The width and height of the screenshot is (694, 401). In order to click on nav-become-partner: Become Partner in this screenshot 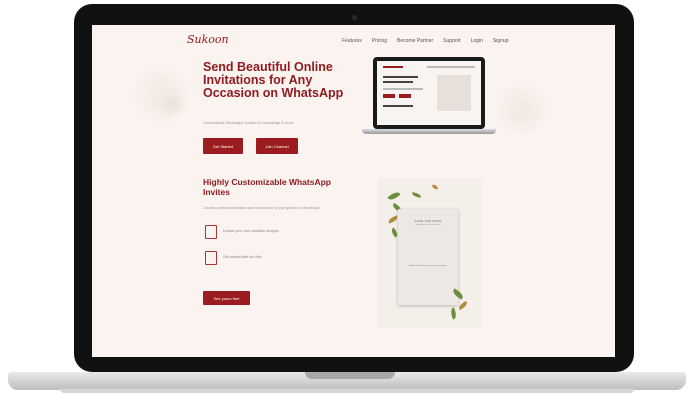, I will do `click(415, 41)`.